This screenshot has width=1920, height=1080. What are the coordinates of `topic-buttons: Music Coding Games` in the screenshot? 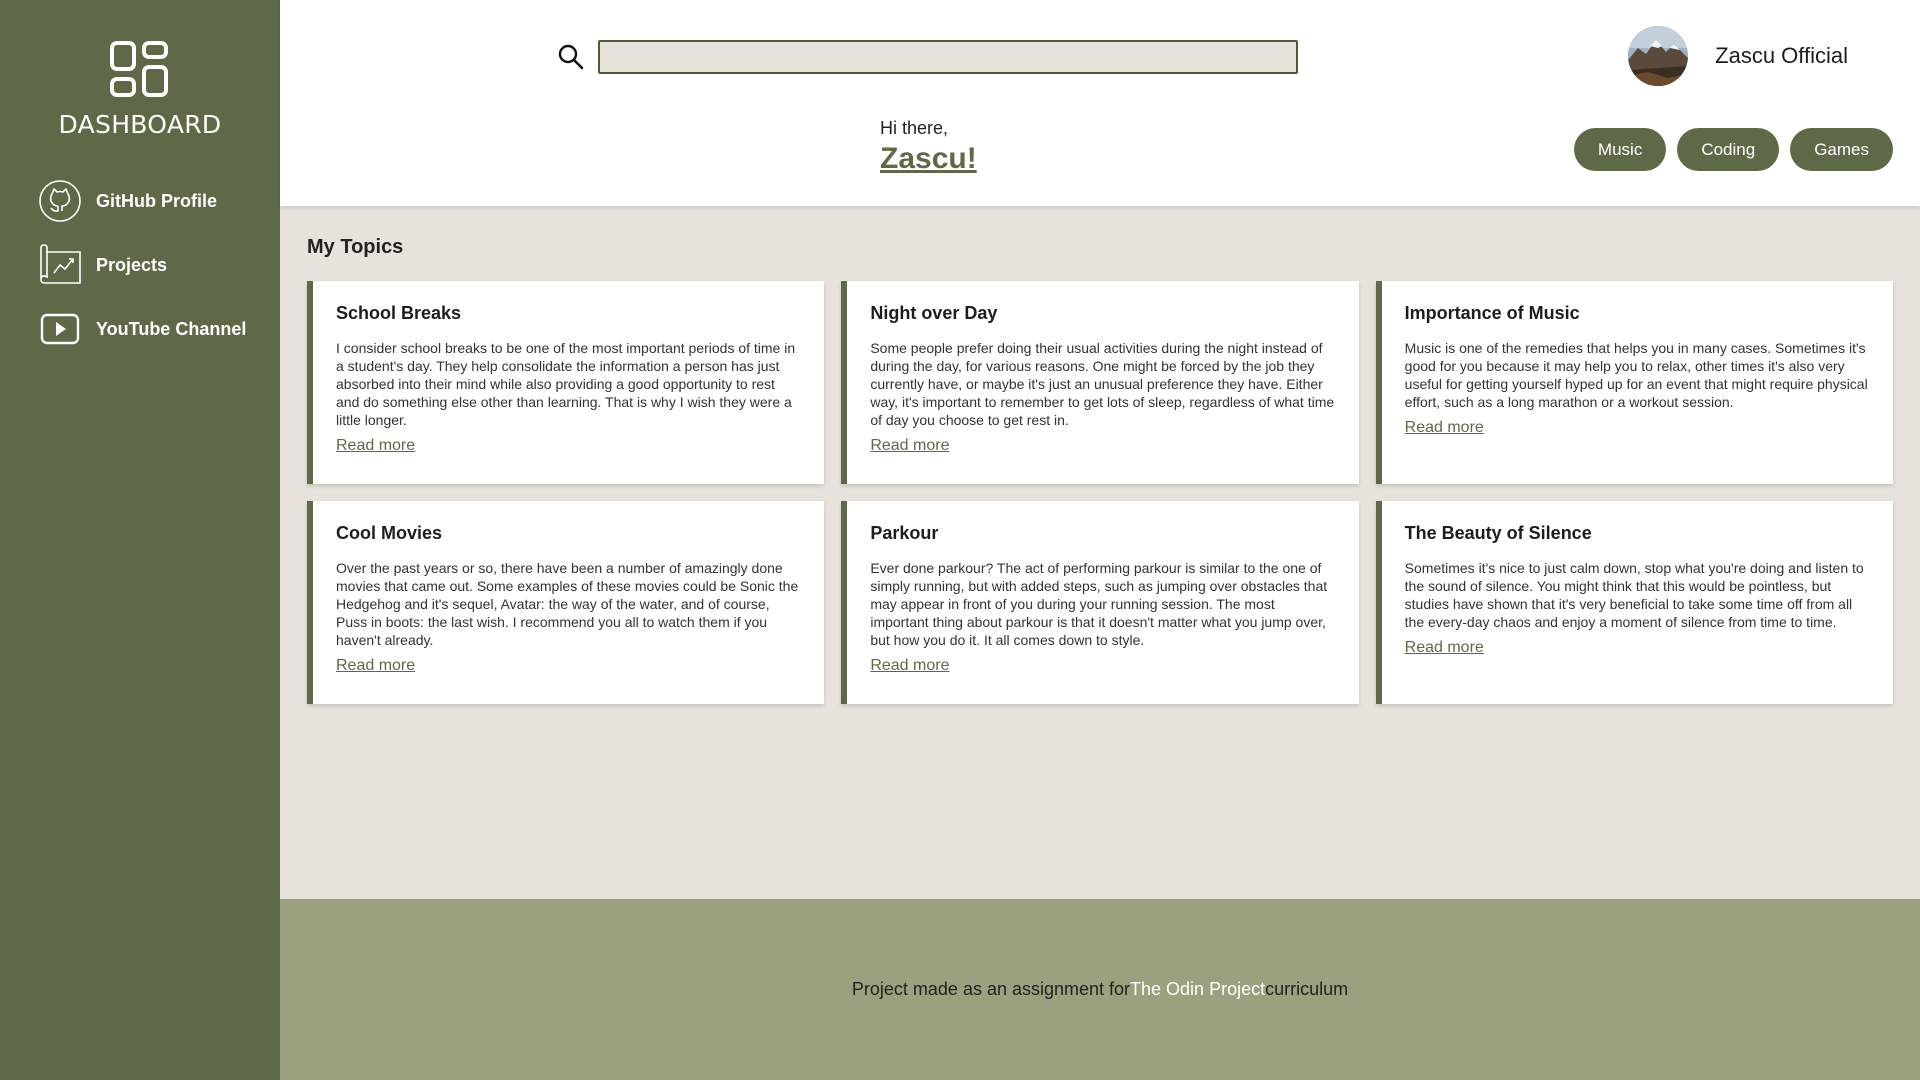 It's located at (1733, 149).